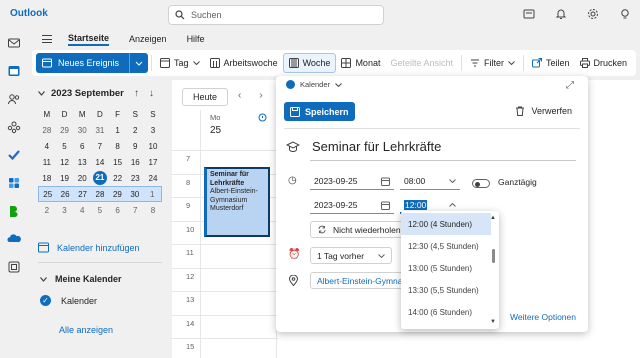 The image size is (640, 358). What do you see at coordinates (351, 255) in the screenshot?
I see `reminder-dropdown: 1 Tag vorher` at bounding box center [351, 255].